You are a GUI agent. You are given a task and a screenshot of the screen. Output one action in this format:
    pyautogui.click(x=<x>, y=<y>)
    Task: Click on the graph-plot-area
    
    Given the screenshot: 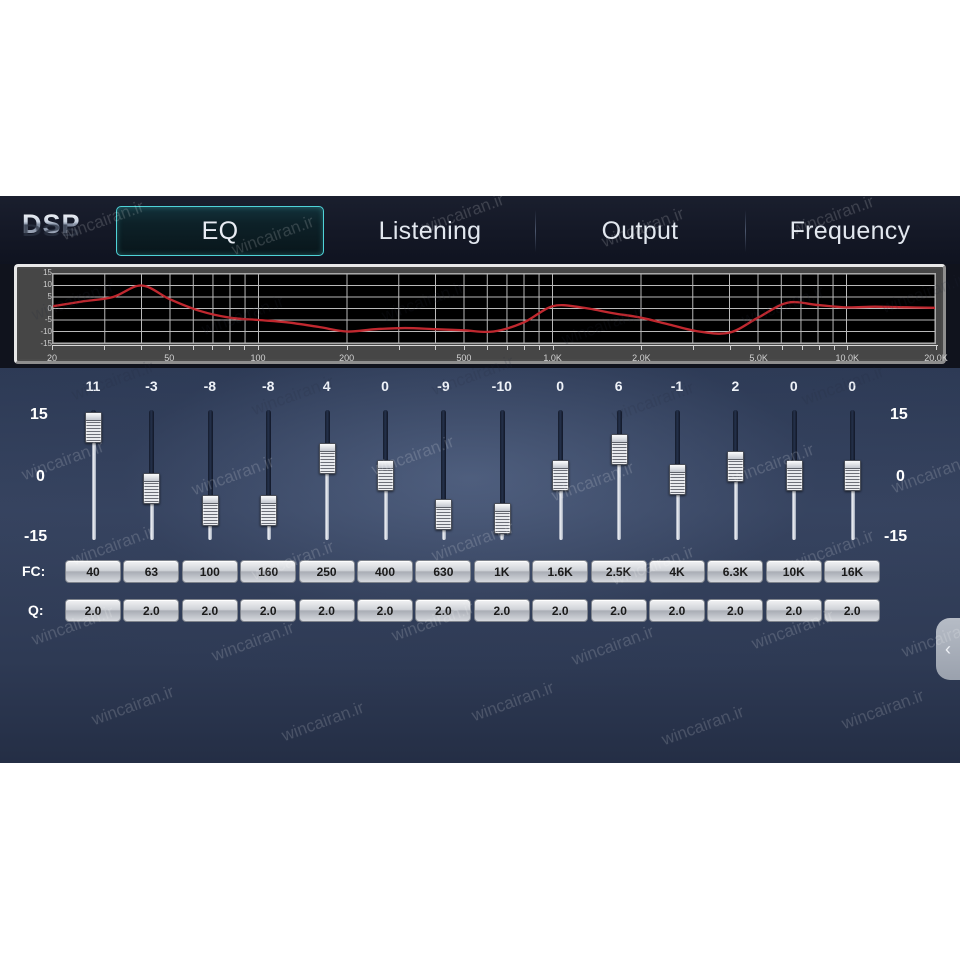 What is the action you would take?
    pyautogui.click(x=494, y=308)
    